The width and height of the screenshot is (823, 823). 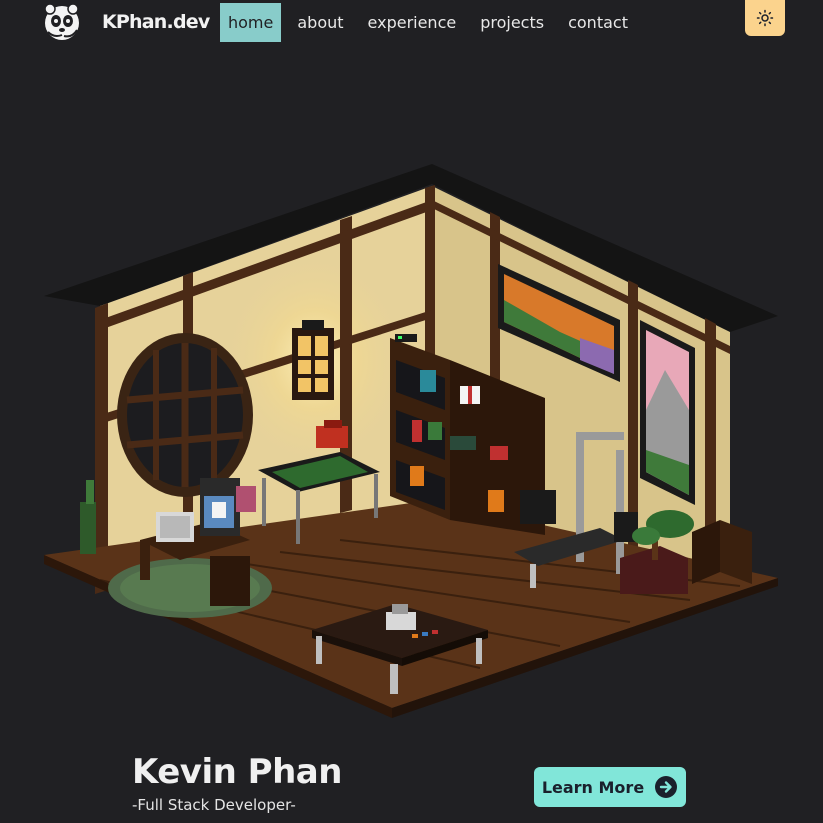 I want to click on brand-name: KPhan.dev, so click(x=156, y=22).